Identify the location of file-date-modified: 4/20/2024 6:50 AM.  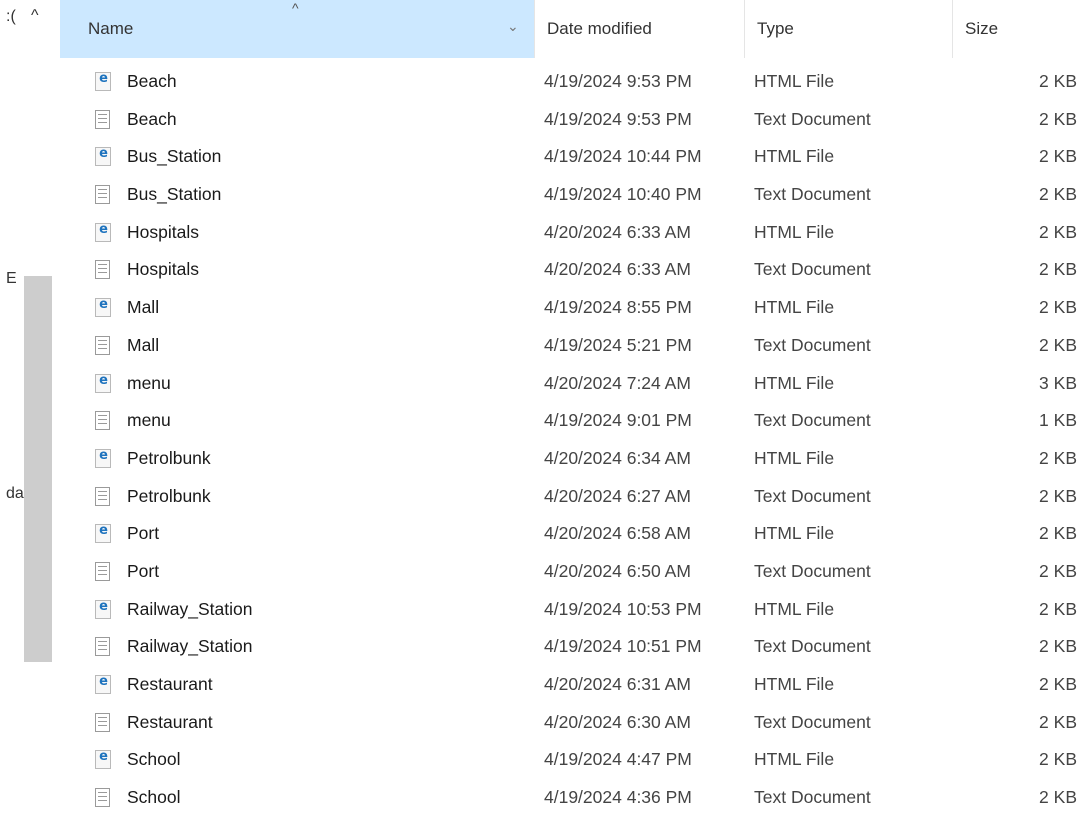
(617, 570).